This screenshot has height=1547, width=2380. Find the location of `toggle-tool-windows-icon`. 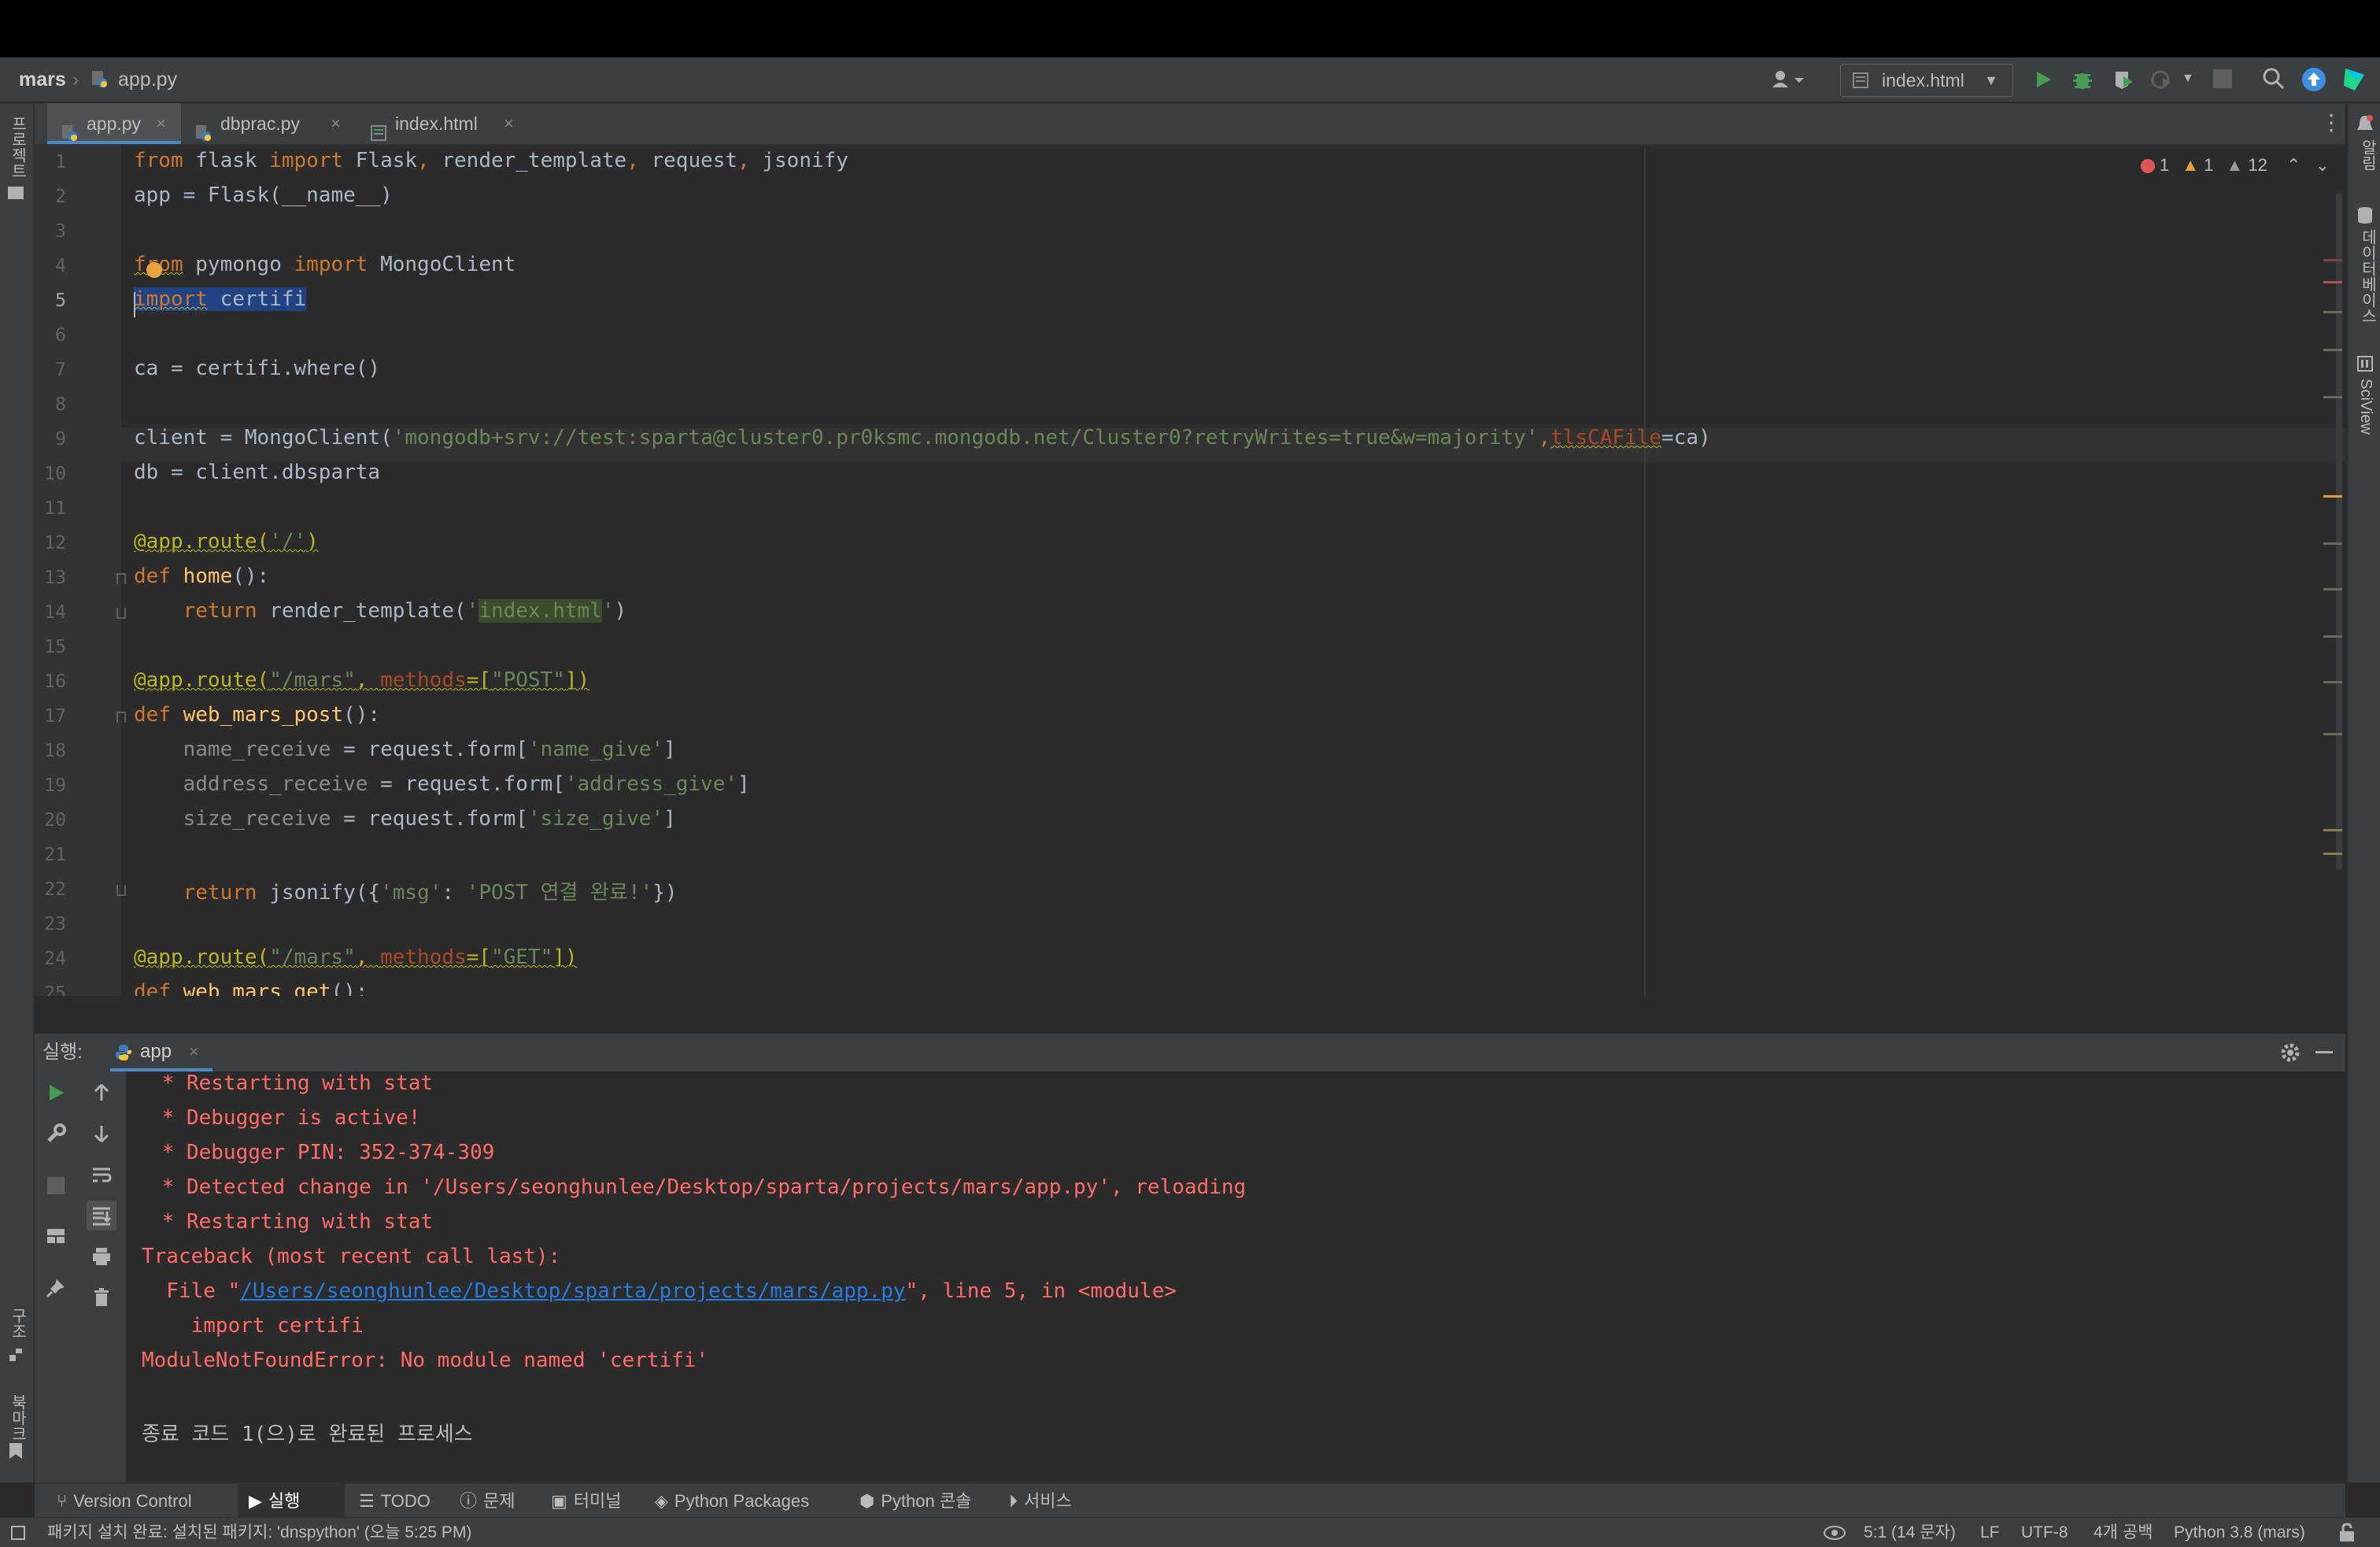

toggle-tool-windows-icon is located at coordinates (18, 1533).